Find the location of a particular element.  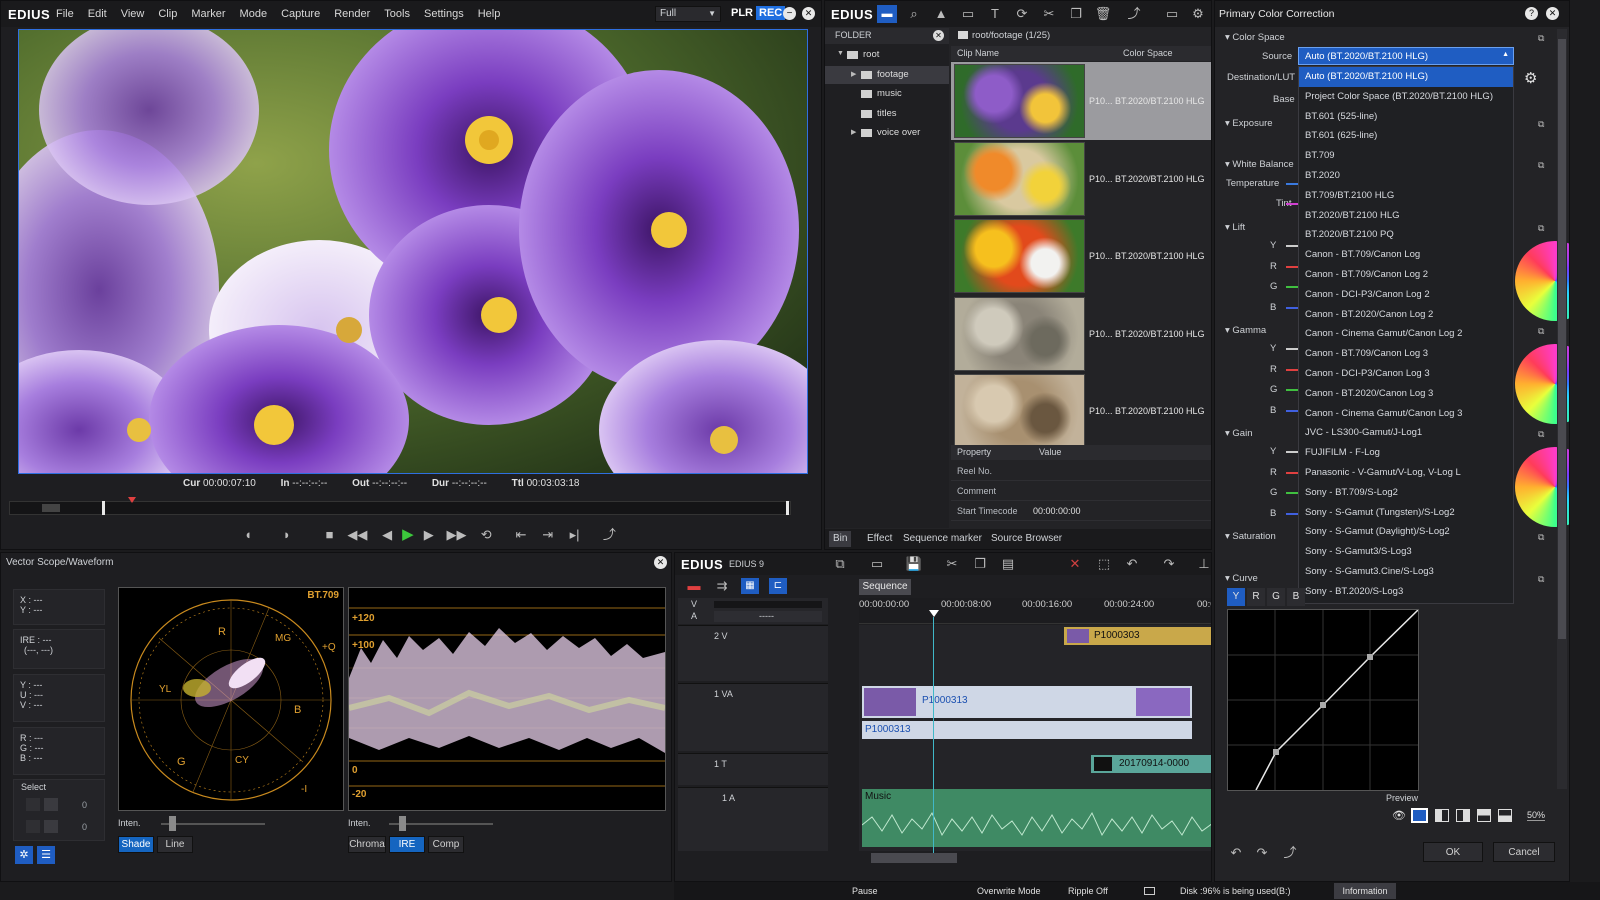

curve-tab: G is located at coordinates (1276, 597).